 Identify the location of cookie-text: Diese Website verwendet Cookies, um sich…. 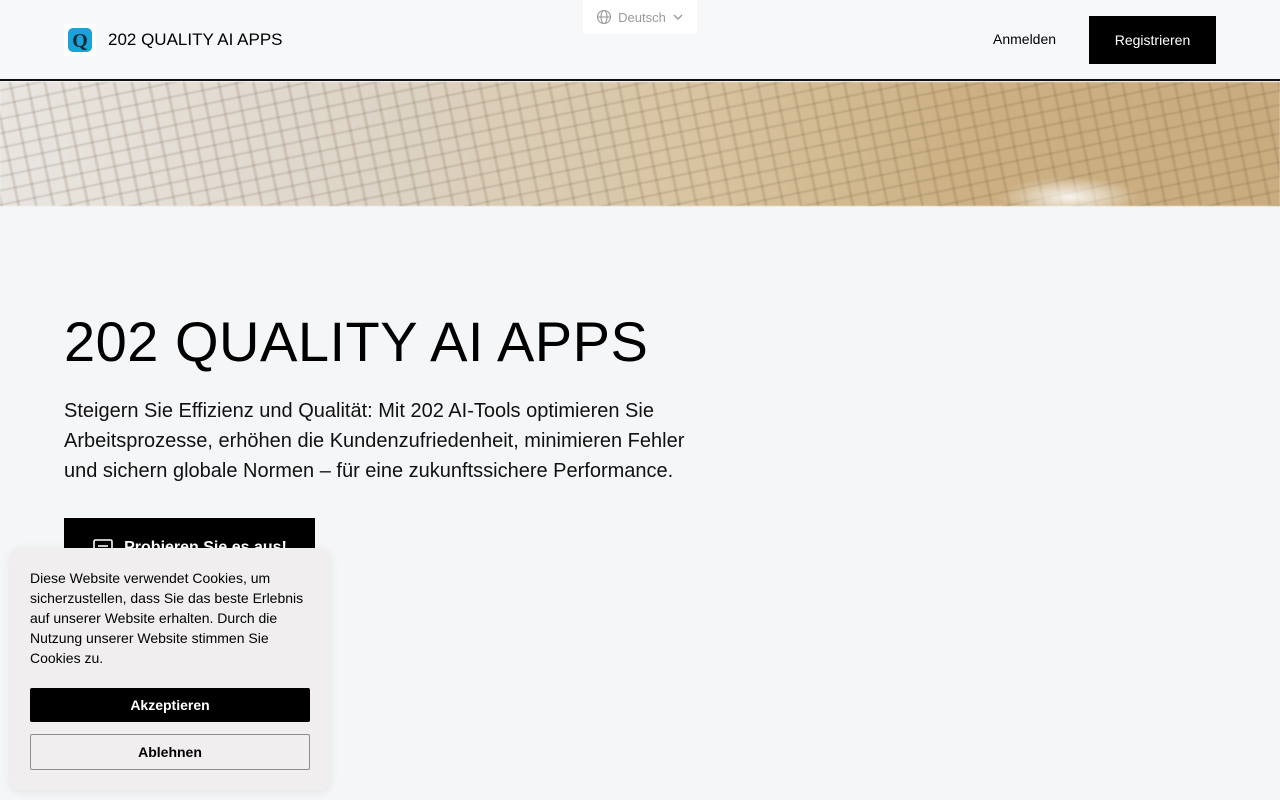
(167, 618).